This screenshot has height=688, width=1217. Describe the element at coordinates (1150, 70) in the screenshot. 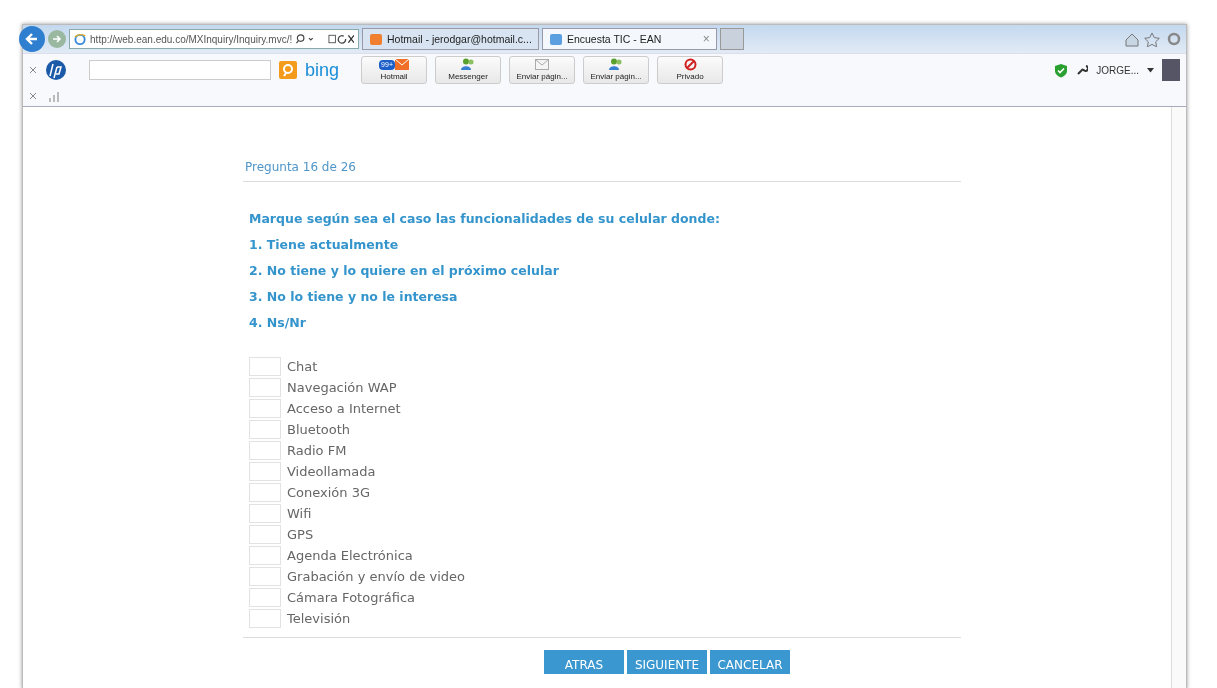

I see `caret-icon` at that location.